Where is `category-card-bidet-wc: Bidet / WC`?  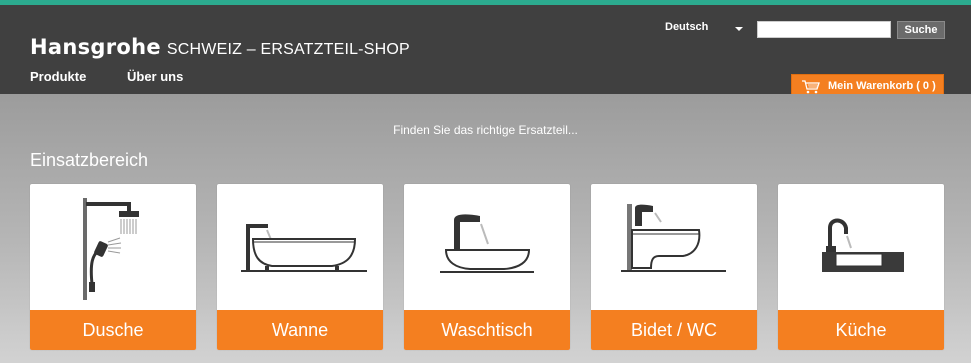 category-card-bidet-wc: Bidet / WC is located at coordinates (674, 267).